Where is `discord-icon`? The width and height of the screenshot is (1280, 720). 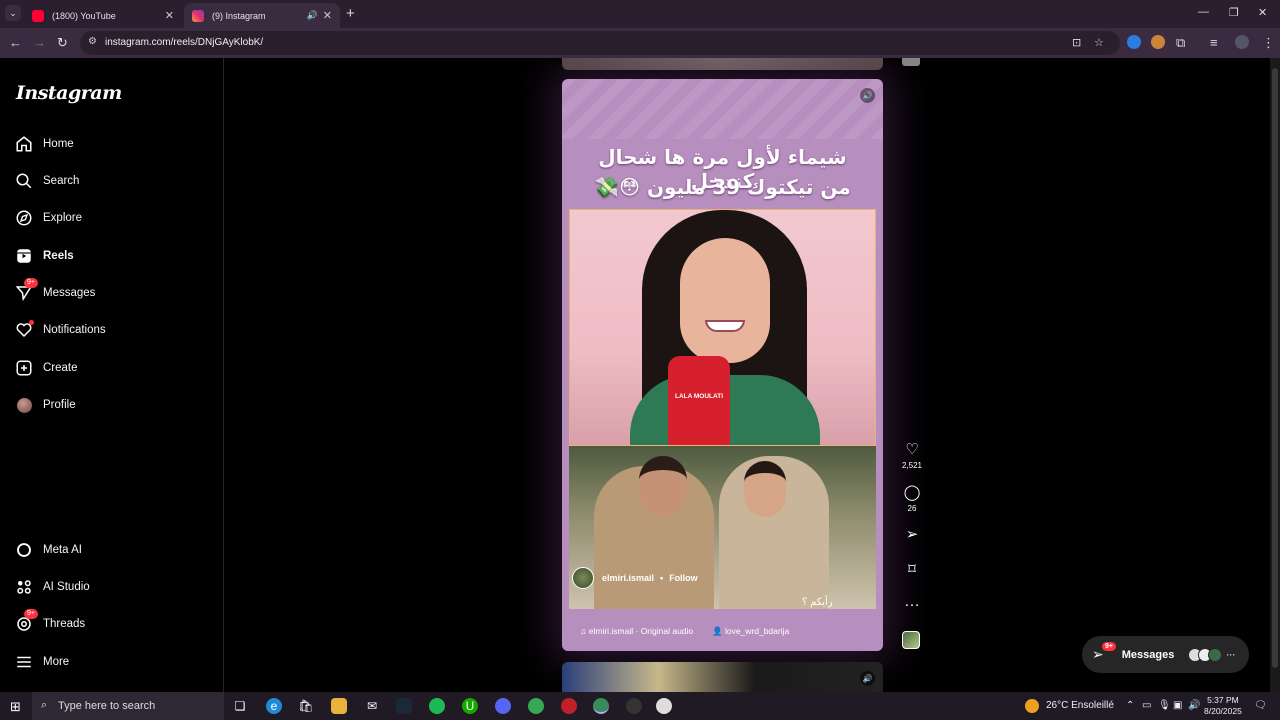
discord-icon is located at coordinates (503, 706).